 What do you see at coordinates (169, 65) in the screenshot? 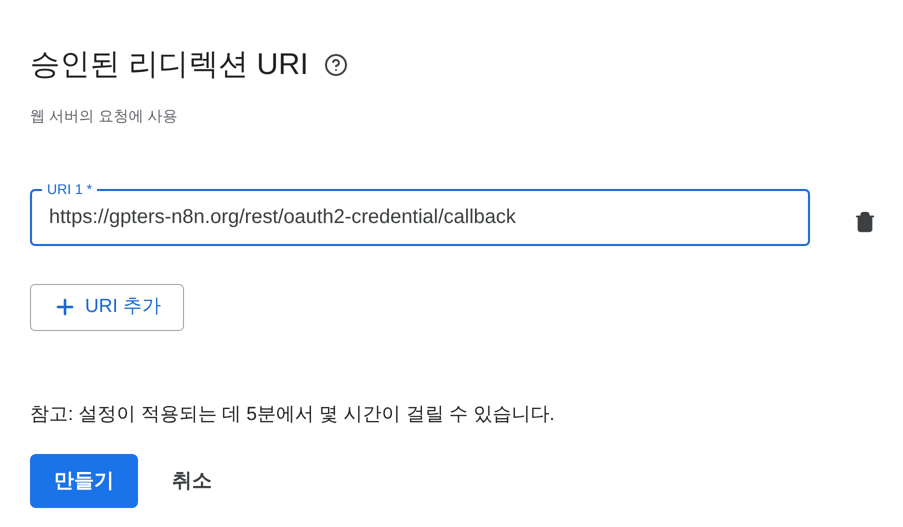
I see `section-title: 승인된 리디렉션 URI` at bounding box center [169, 65].